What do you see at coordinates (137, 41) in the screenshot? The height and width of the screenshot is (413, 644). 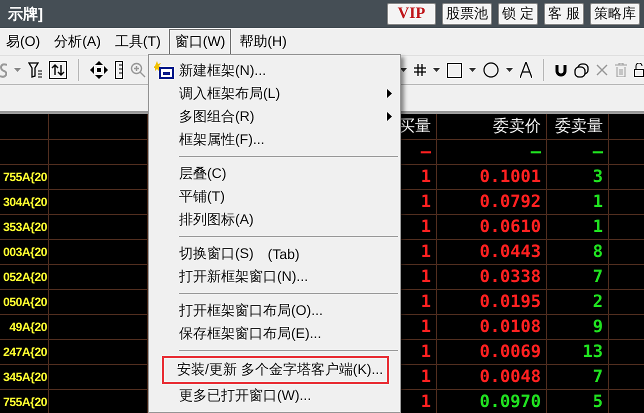 I see `menu-item: 工具(T)` at bounding box center [137, 41].